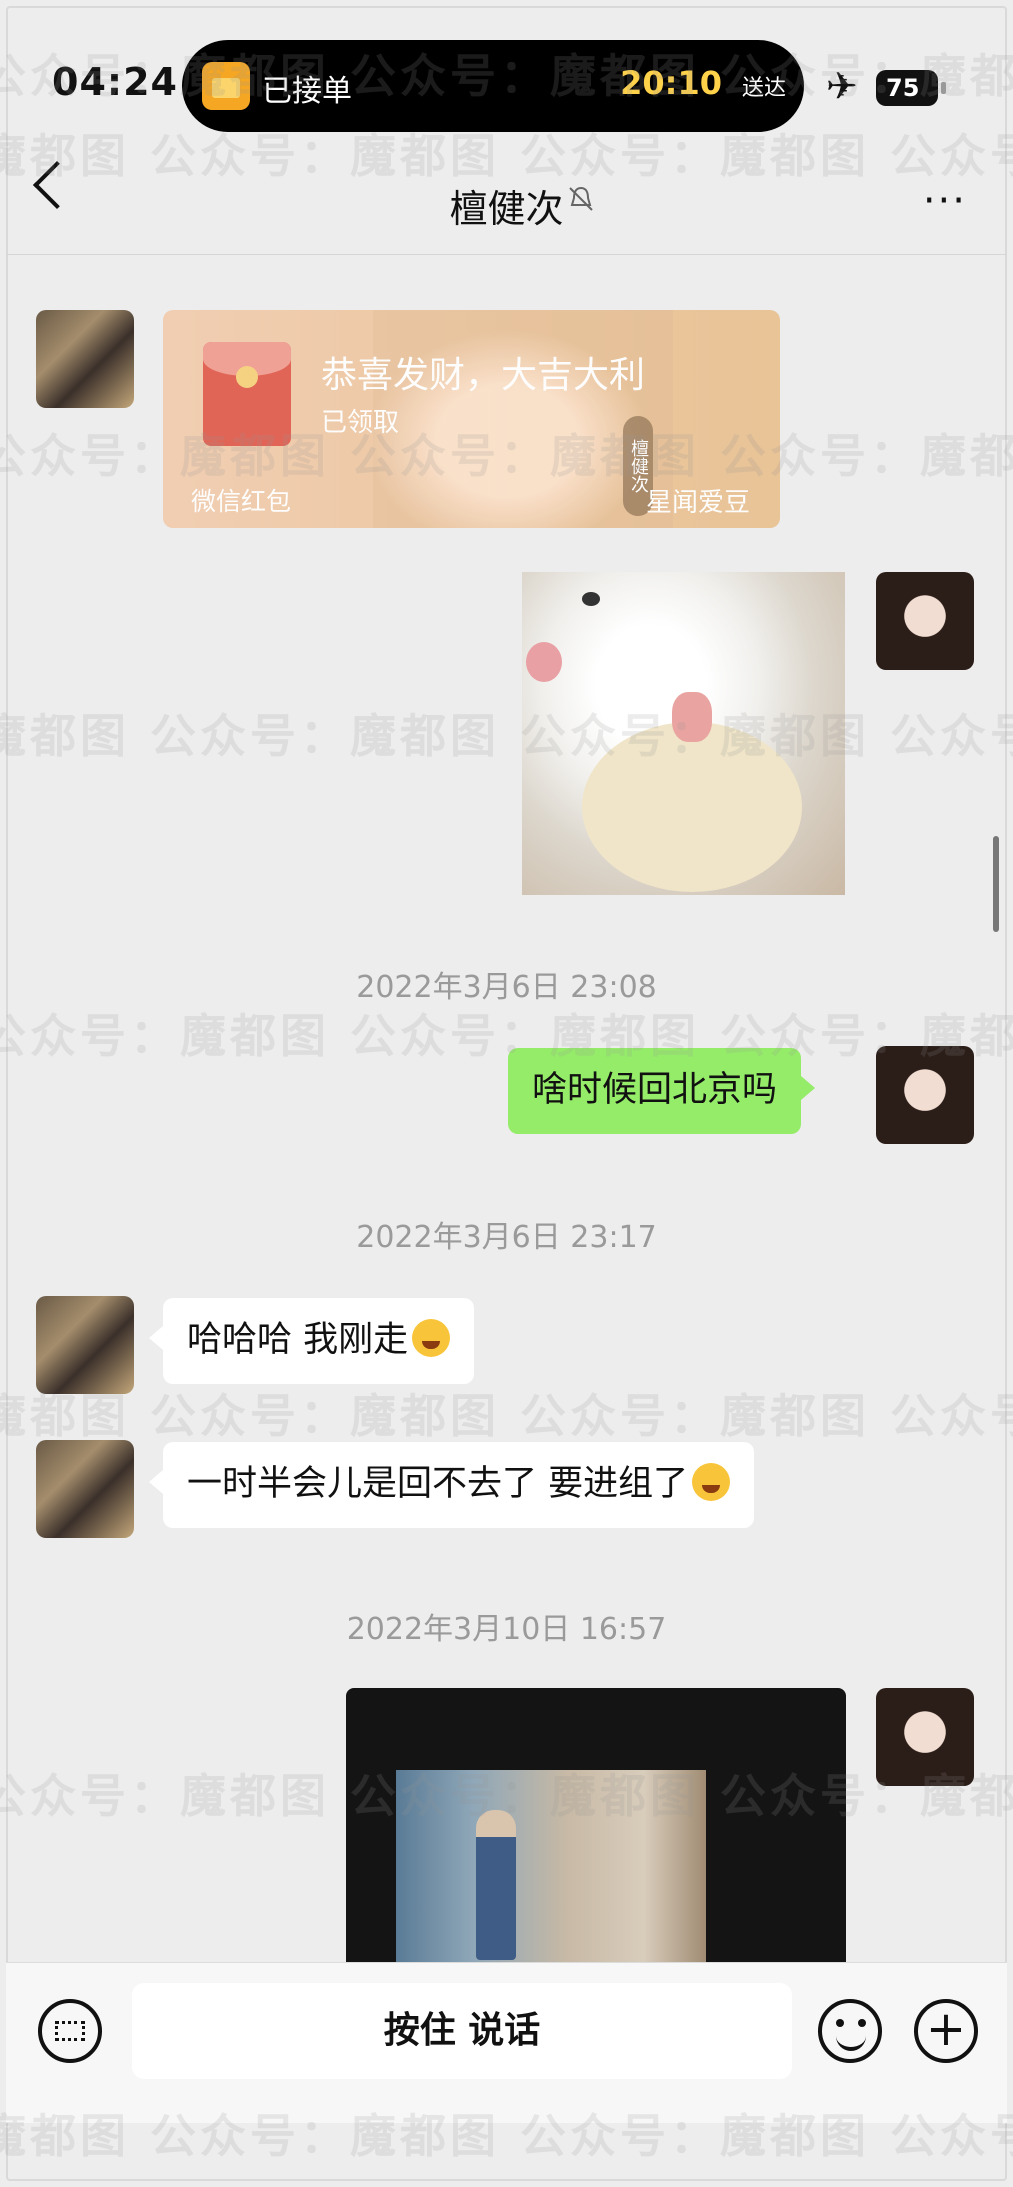  What do you see at coordinates (506, 987) in the screenshot?
I see `timestamp: 2022年3月6日 23:08` at bounding box center [506, 987].